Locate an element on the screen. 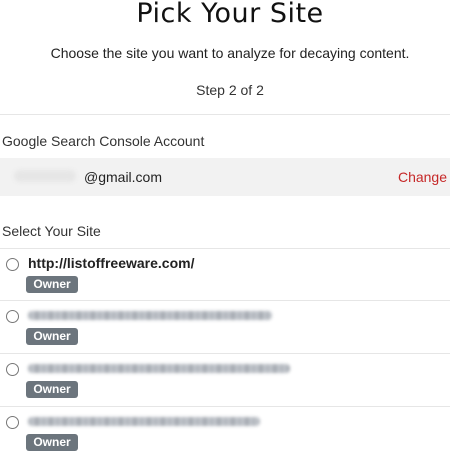 This screenshot has width=450, height=458. divider is located at coordinates (225, 114).